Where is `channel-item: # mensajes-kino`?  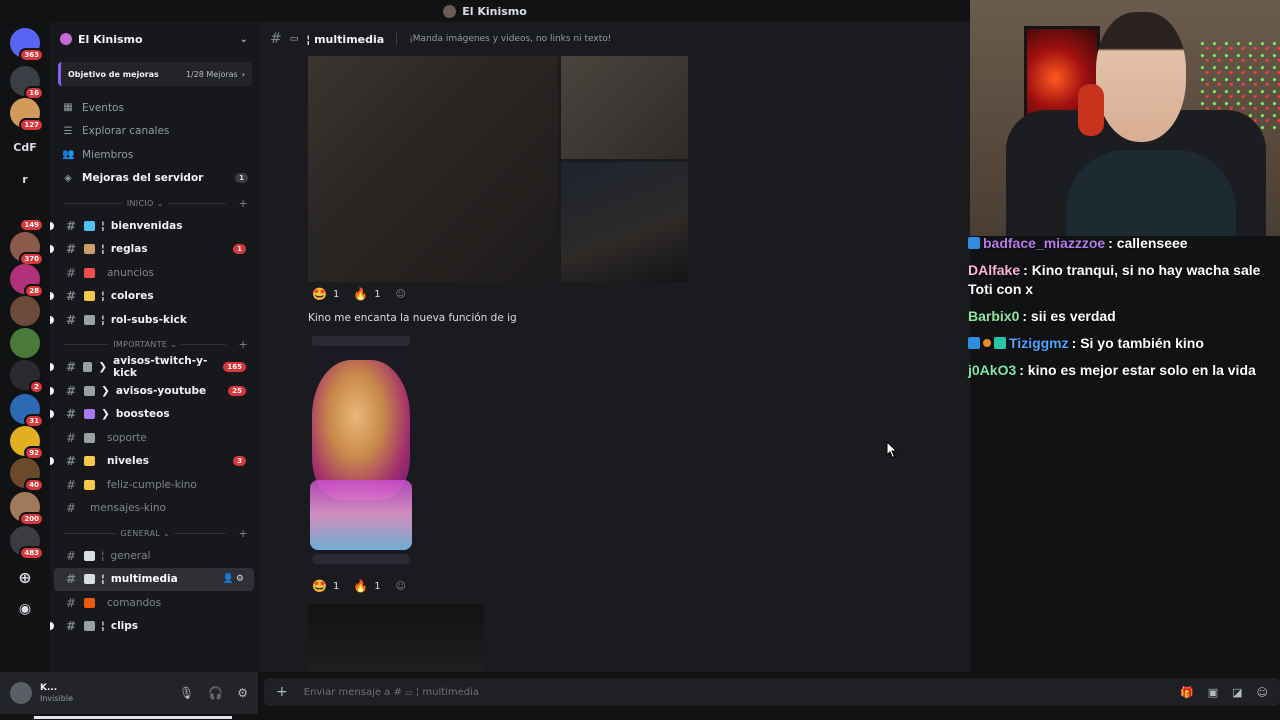 channel-item: # mensajes-kino is located at coordinates (154, 509).